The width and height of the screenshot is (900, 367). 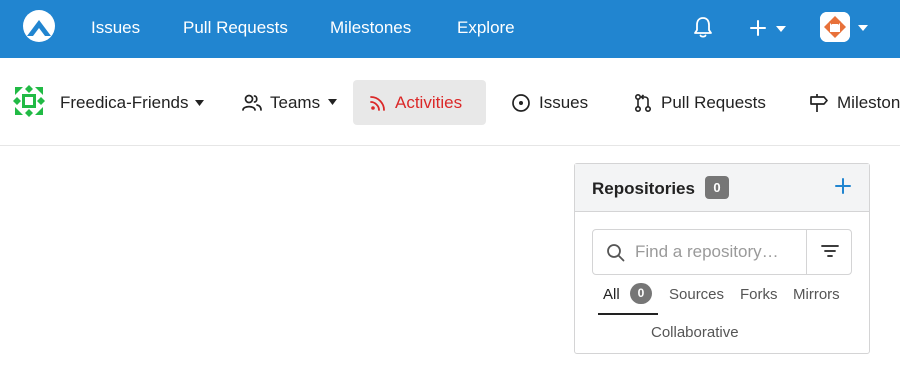 What do you see at coordinates (641, 293) in the screenshot?
I see `repo-tab-all-count: 0` at bounding box center [641, 293].